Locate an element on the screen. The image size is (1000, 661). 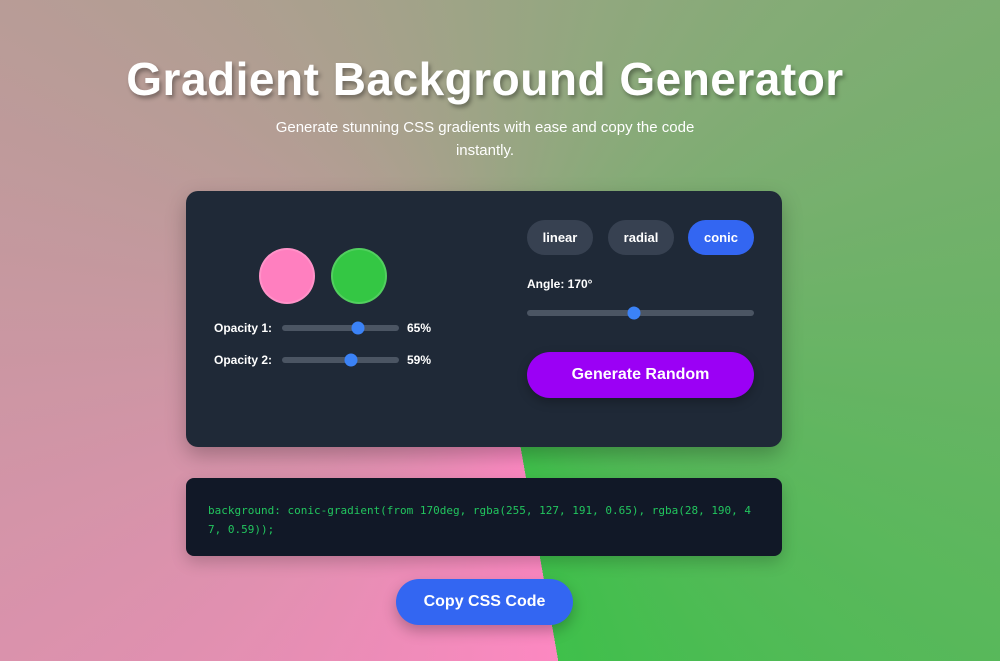
opacity-1-label: Opacity 1: is located at coordinates (243, 328).